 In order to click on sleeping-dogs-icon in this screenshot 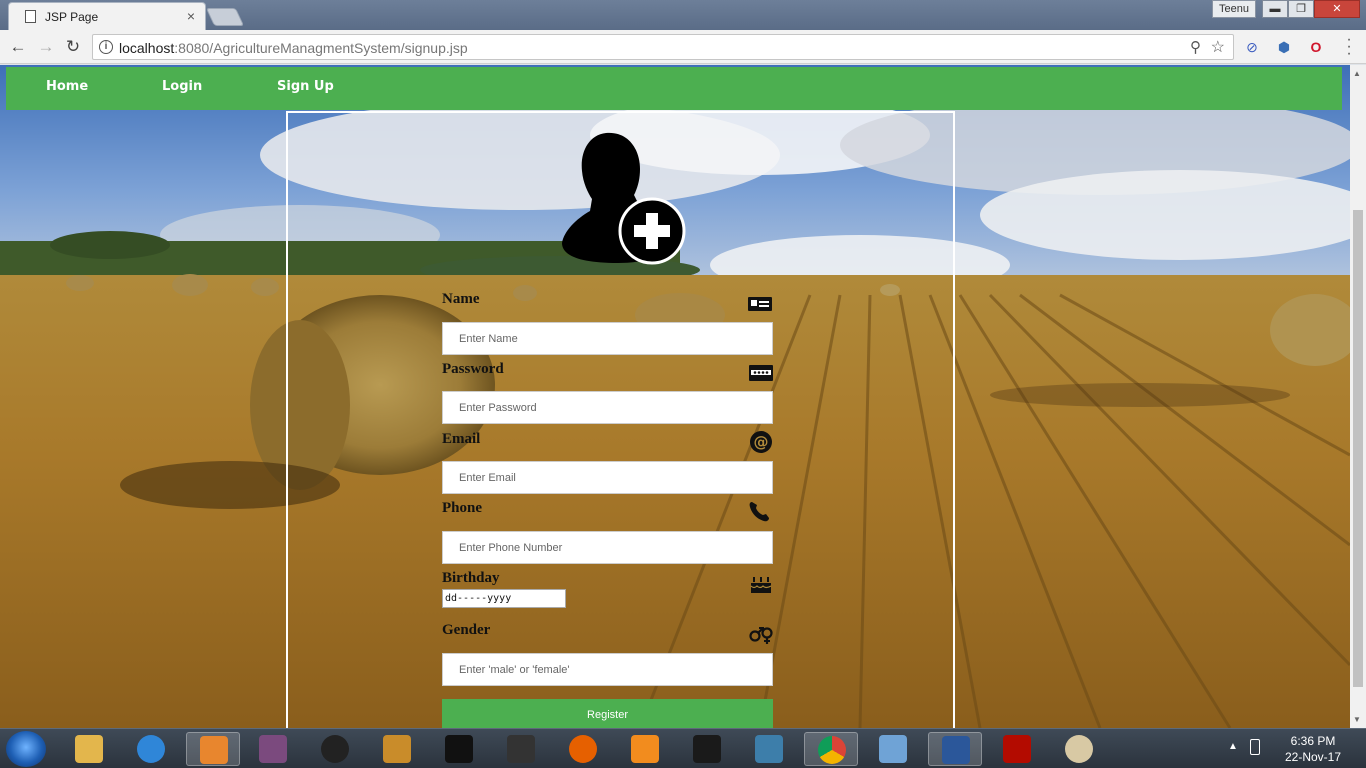, I will do `click(521, 749)`.